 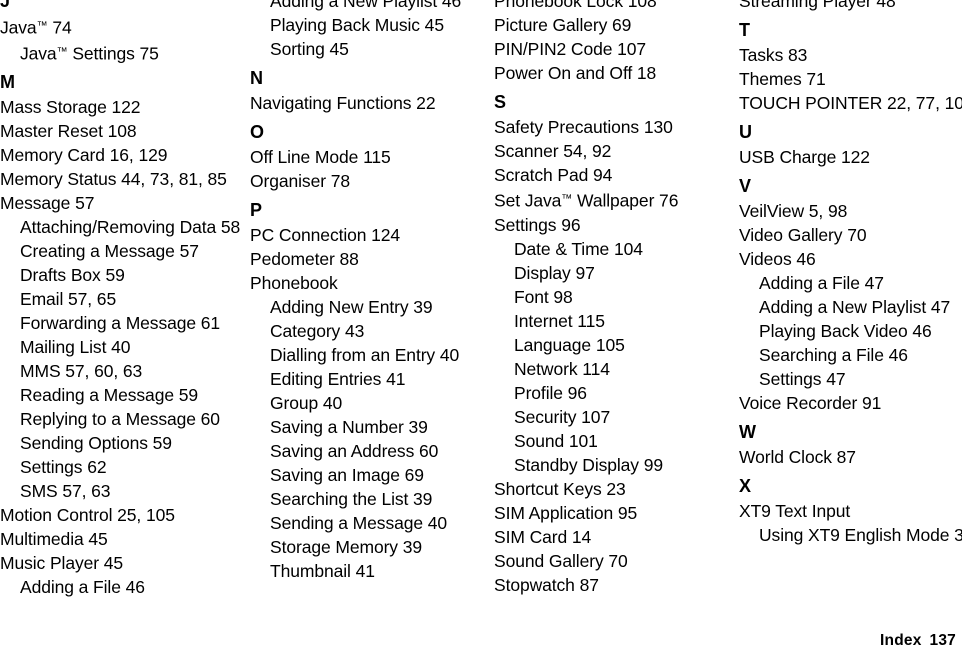 I want to click on index-subentry: Using XT9 English Mode 34, so click(x=850, y=535).